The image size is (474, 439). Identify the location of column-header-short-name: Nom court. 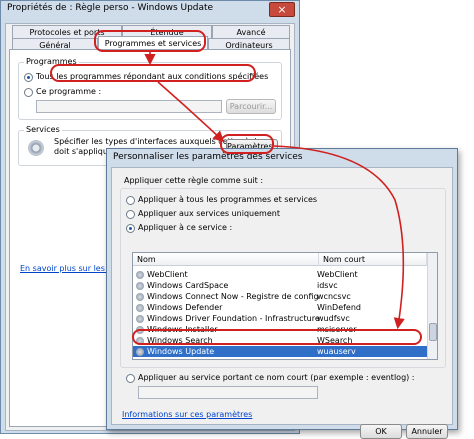
(373, 259).